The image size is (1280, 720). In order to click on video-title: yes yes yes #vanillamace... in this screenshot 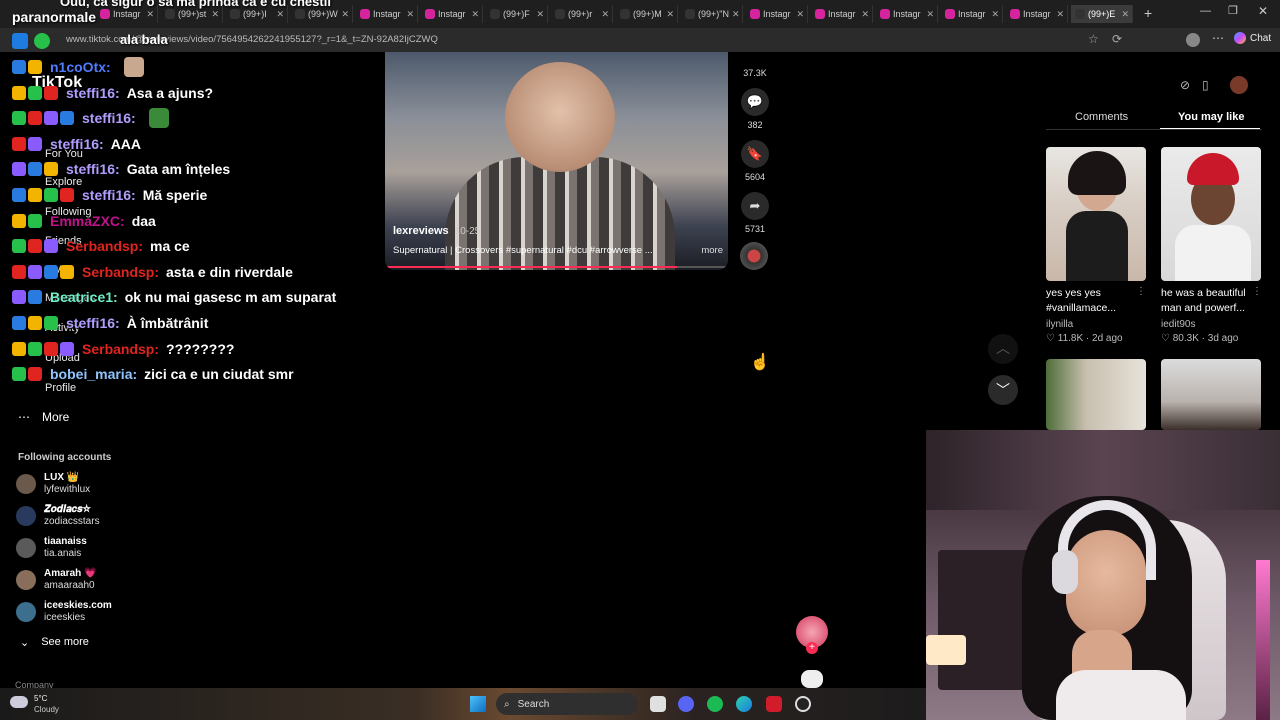, I will do `click(1093, 301)`.